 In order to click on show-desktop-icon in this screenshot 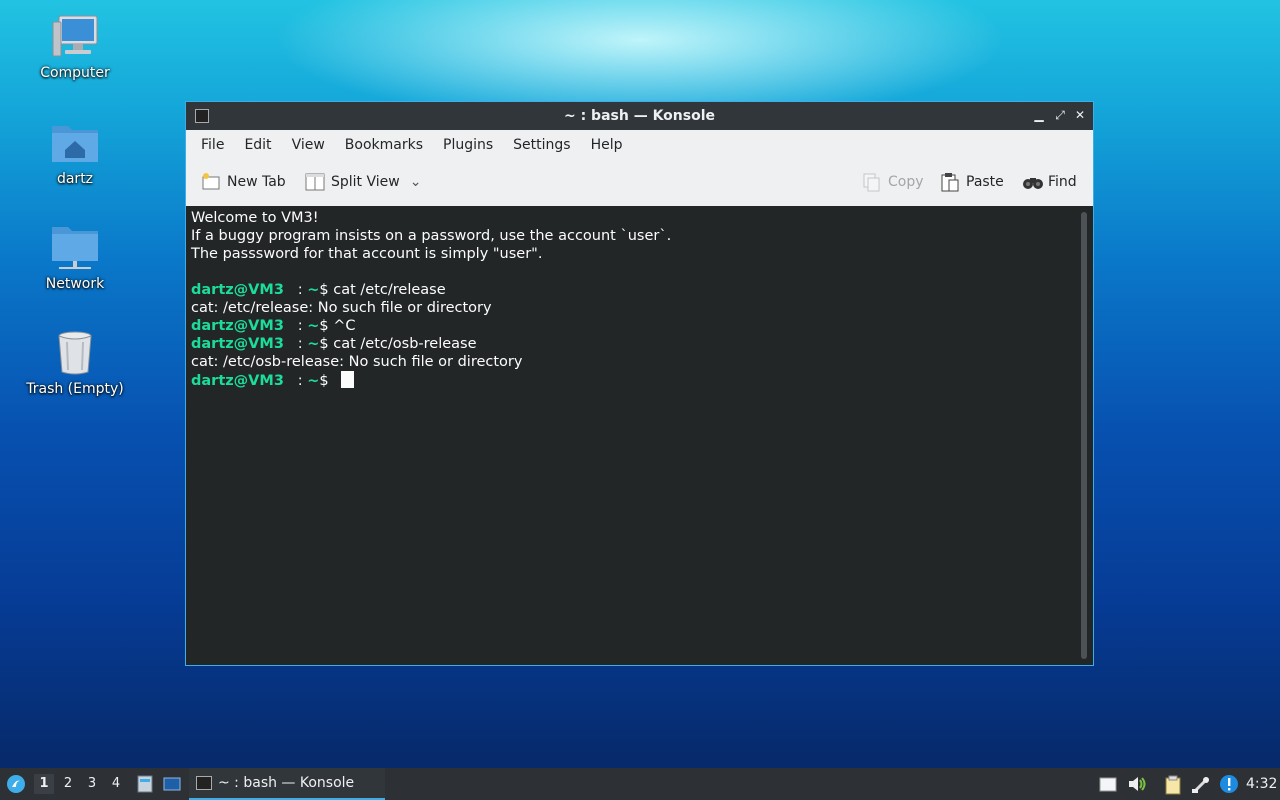, I will do `click(172, 784)`.